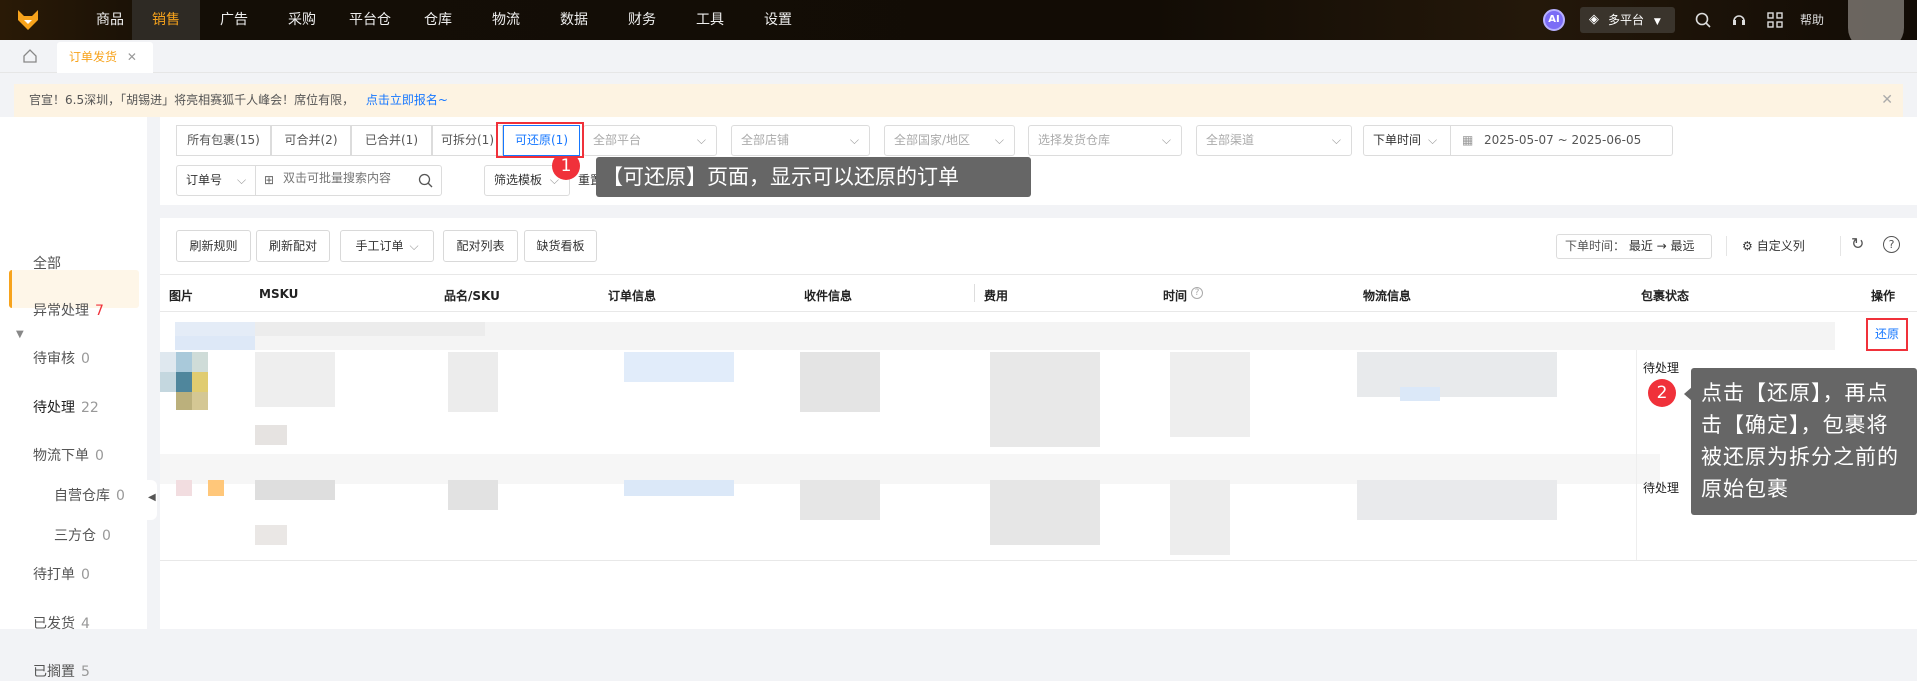  Describe the element at coordinates (311, 140) in the screenshot. I see `segment-tab: 可合并(2)` at that location.